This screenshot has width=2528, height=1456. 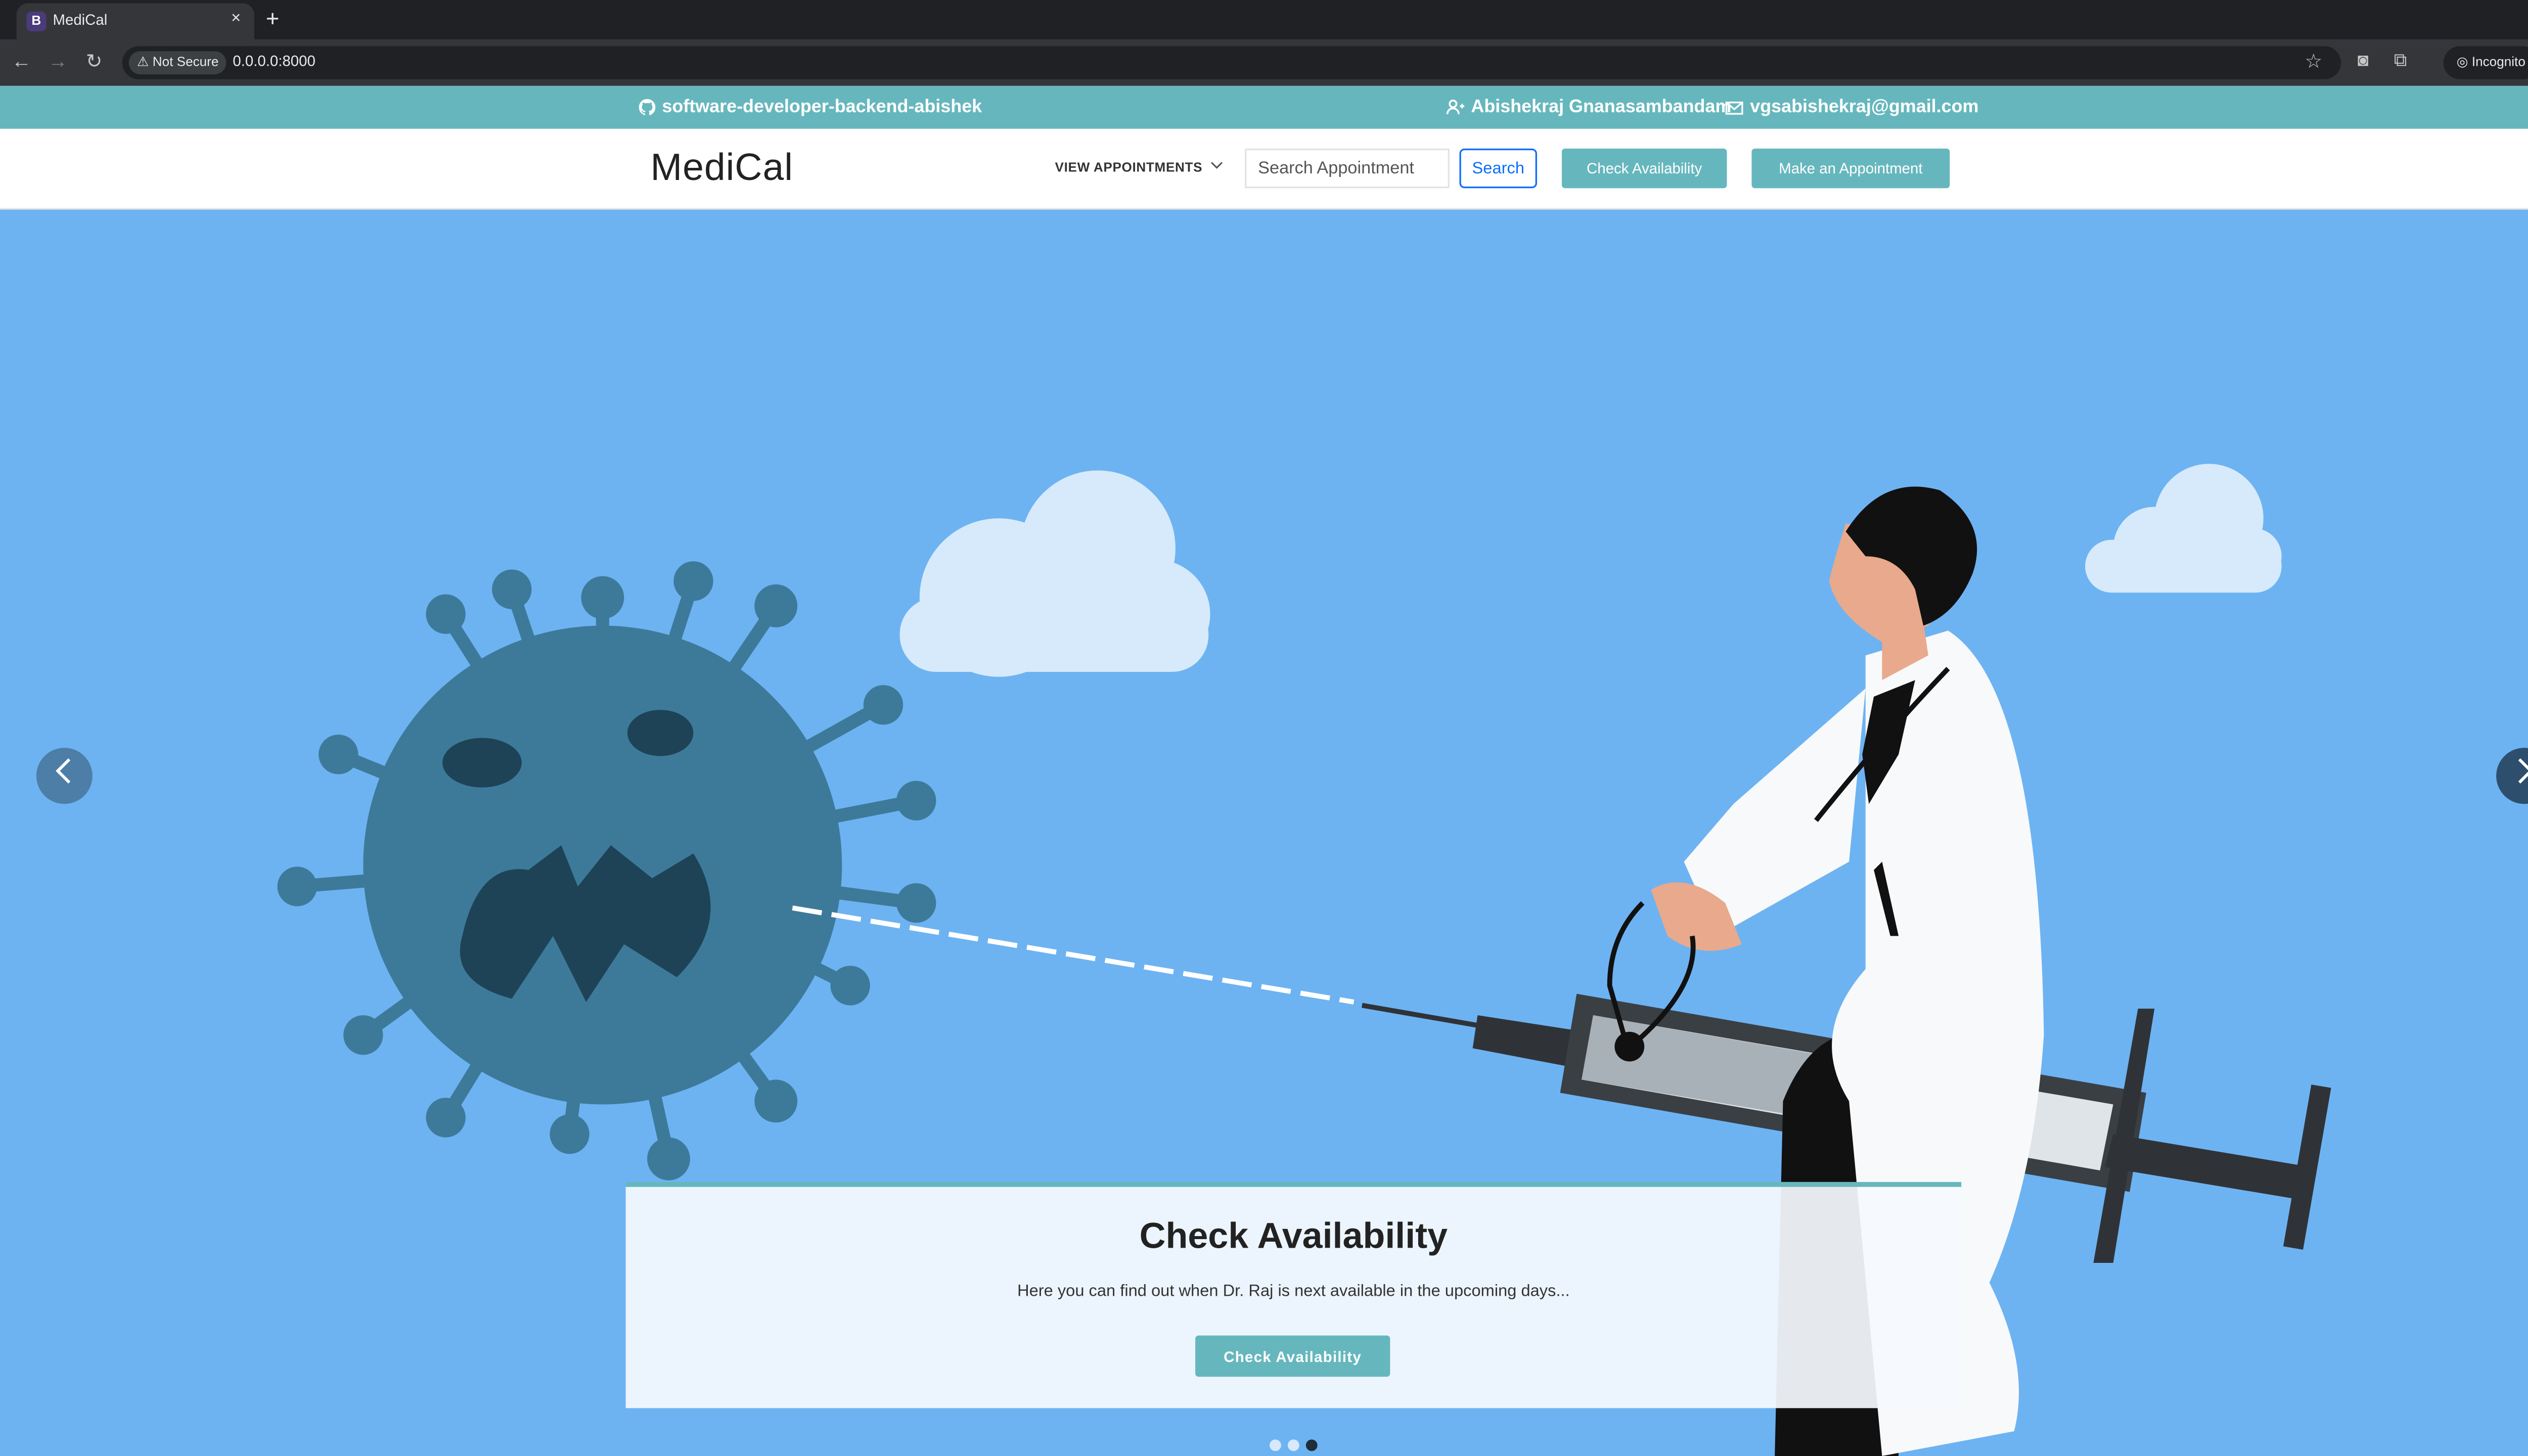 What do you see at coordinates (2498, 62) in the screenshot?
I see `incognito-label: Incognito` at bounding box center [2498, 62].